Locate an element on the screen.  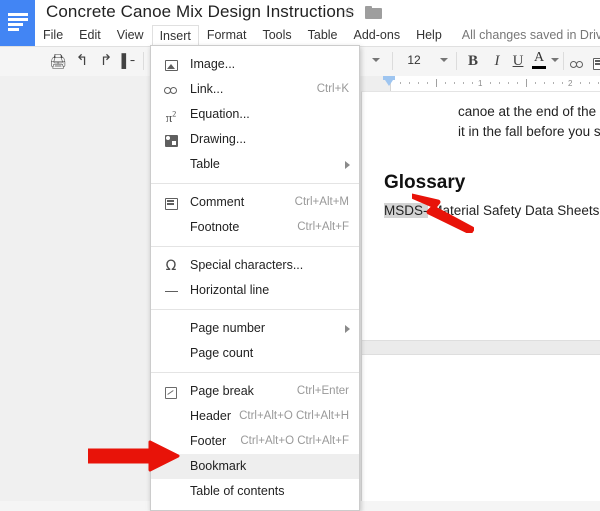
save-status: All changes saved in Drive is located at coordinates (530, 35).